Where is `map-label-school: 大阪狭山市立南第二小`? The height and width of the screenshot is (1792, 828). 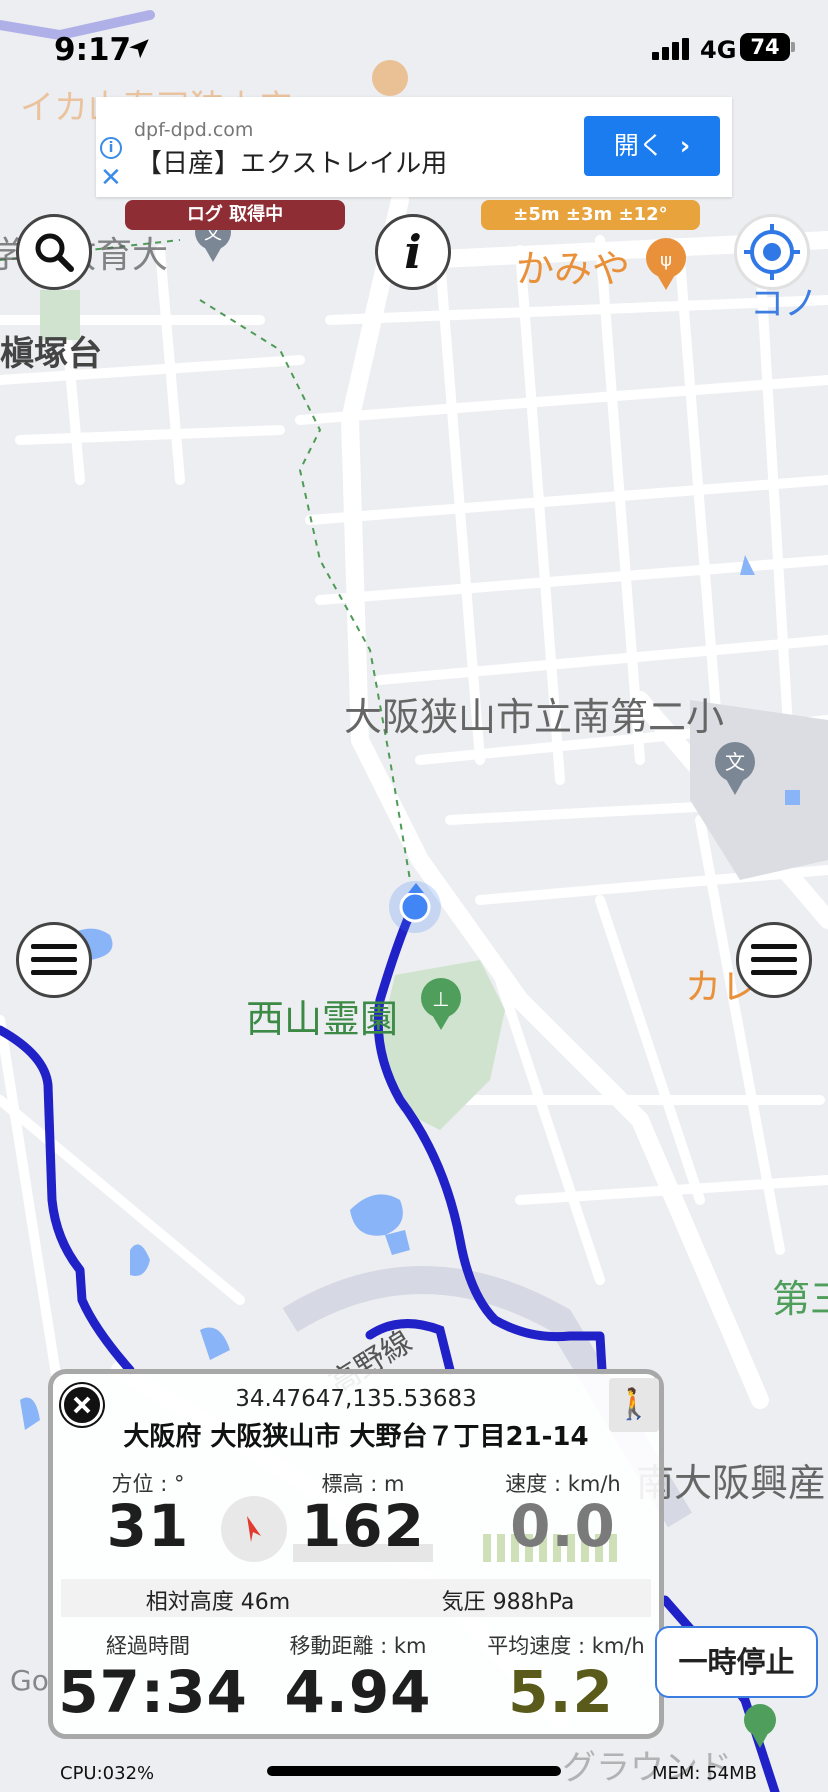
map-label-school: 大阪狭山市立南第二小 is located at coordinates (534, 717).